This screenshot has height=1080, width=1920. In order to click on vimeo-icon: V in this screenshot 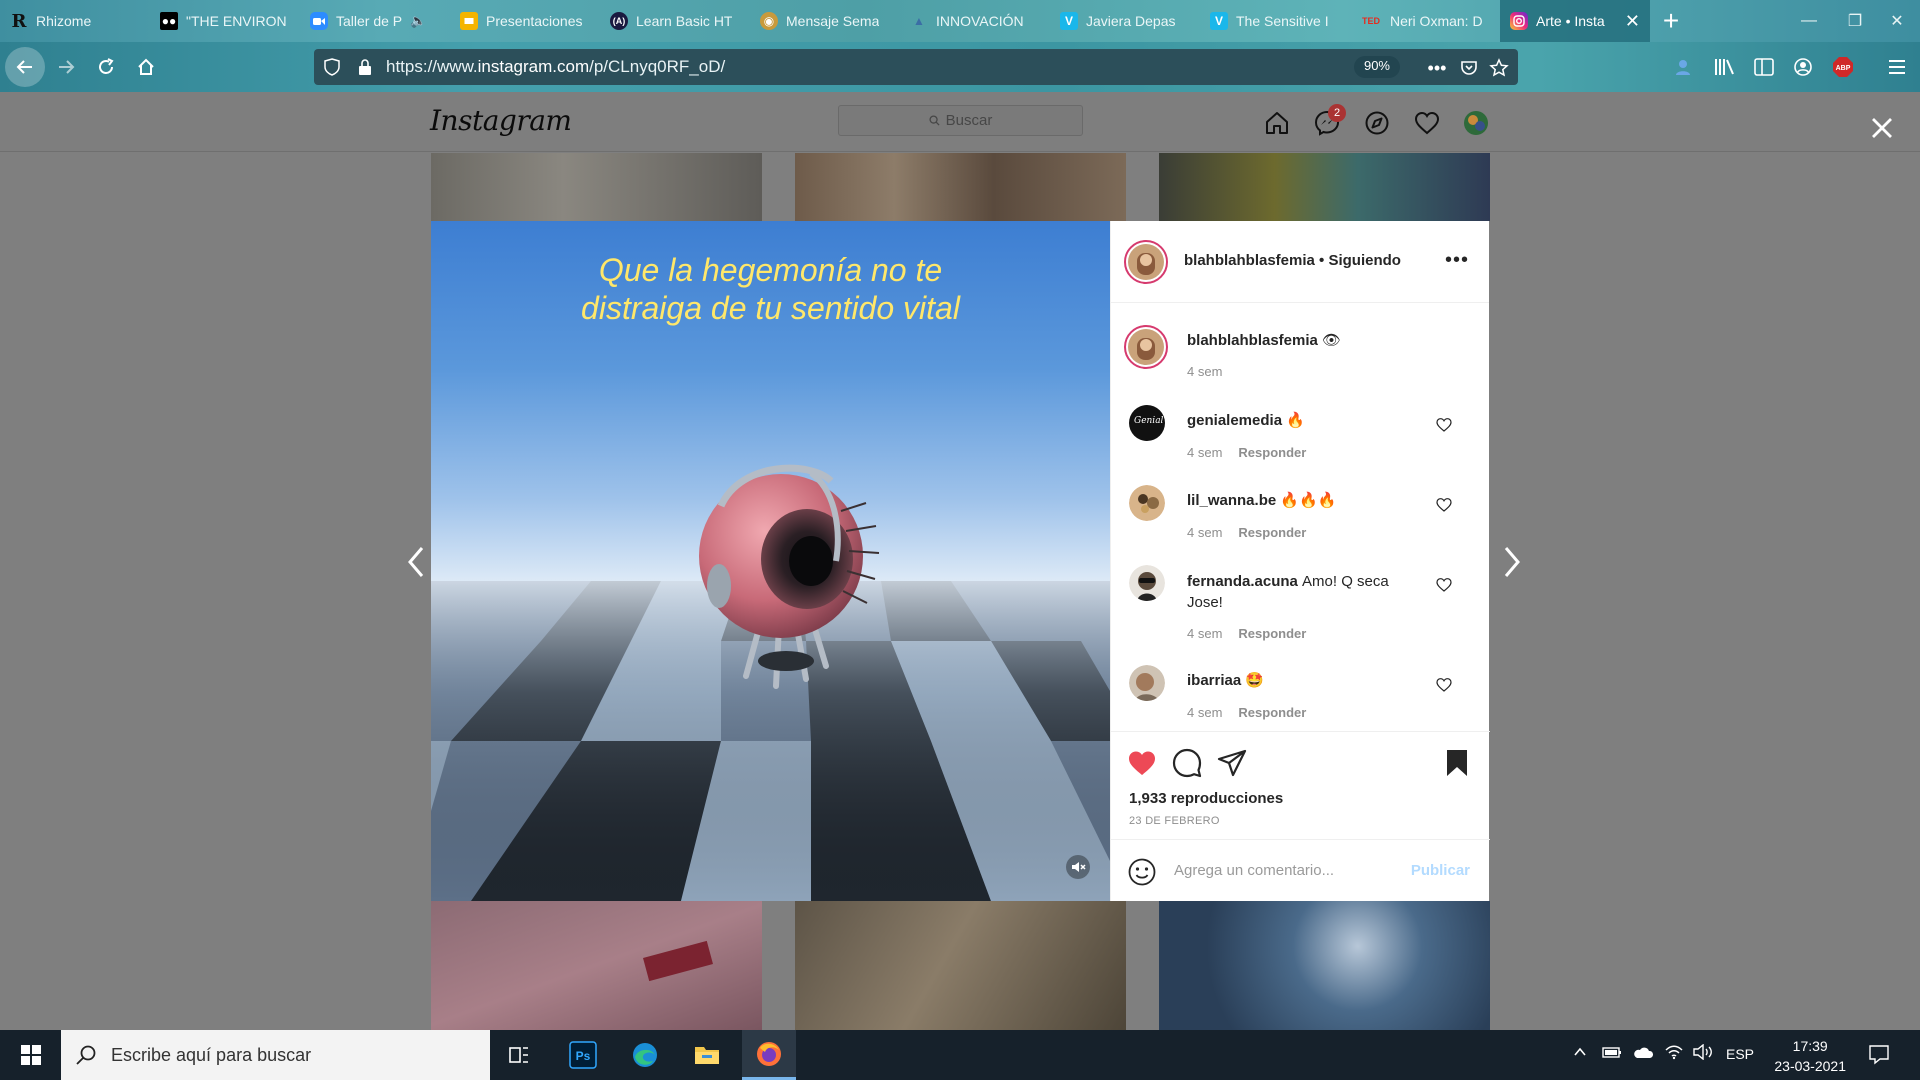, I will do `click(1219, 21)`.